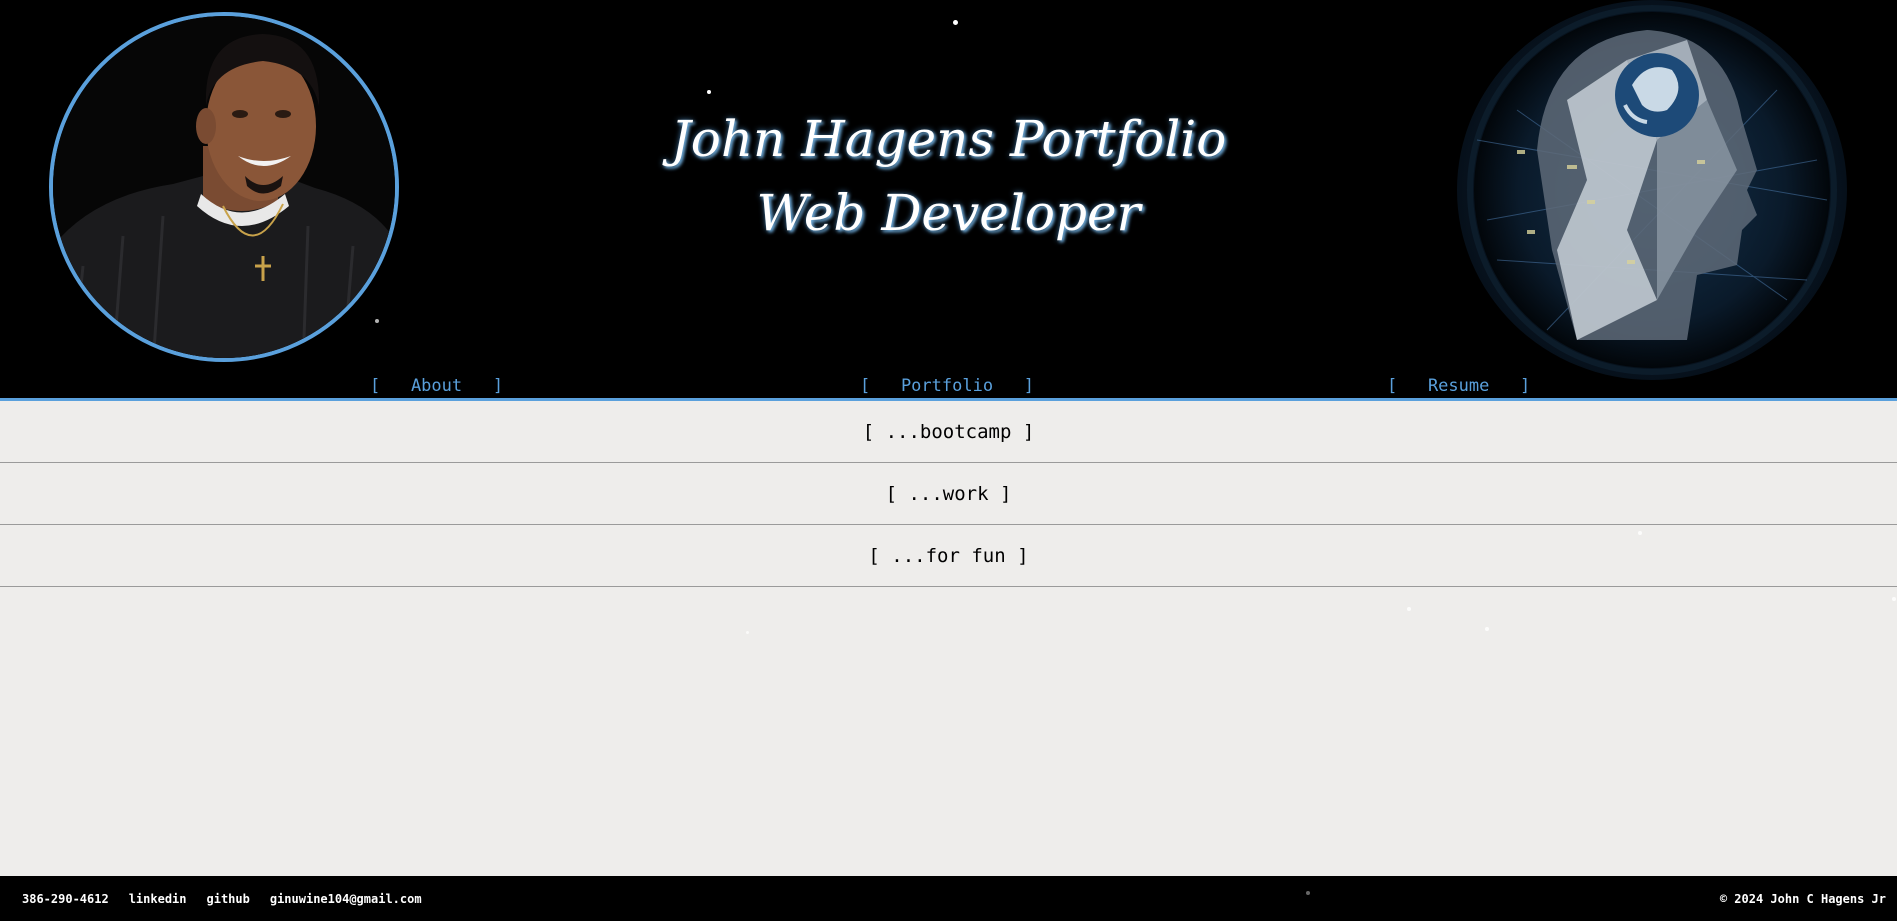 The width and height of the screenshot is (1897, 921). I want to click on digital-head-icon, so click(1652, 190).